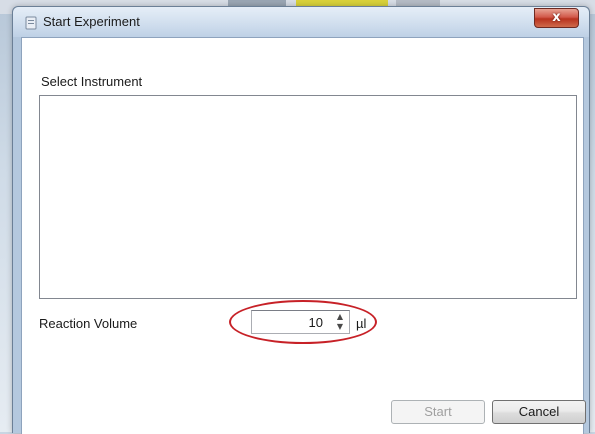 This screenshot has height=434, width=595. I want to click on reaction-volume-label: Reaction Volume, so click(88, 323).